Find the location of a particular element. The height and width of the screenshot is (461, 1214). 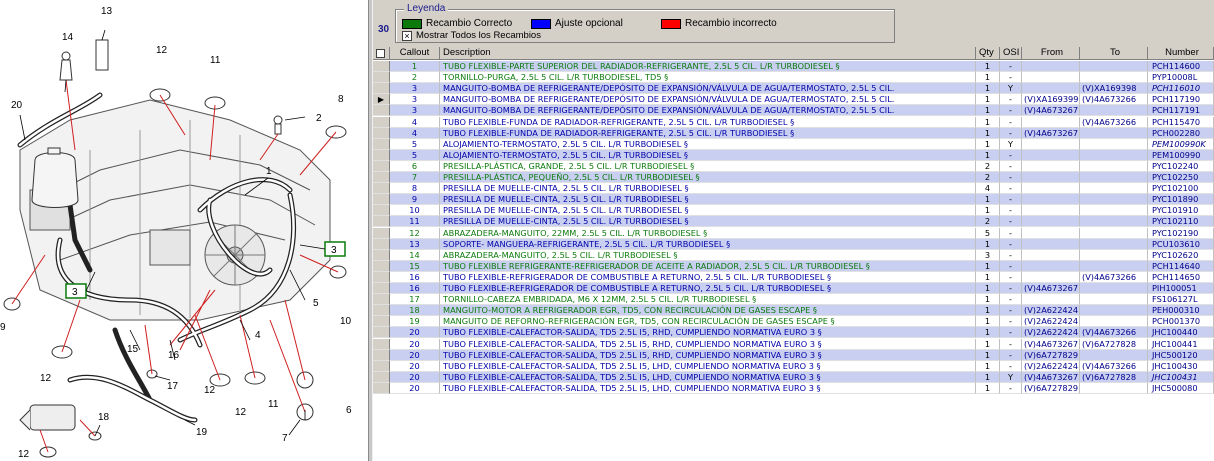

callout-8: 8 is located at coordinates (341, 99).